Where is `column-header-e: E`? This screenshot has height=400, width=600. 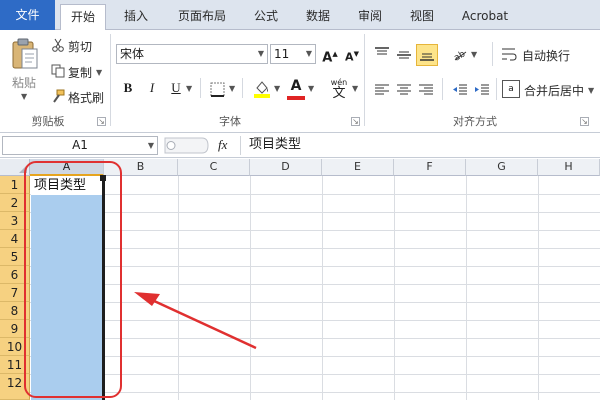
column-header-e: E is located at coordinates (358, 167).